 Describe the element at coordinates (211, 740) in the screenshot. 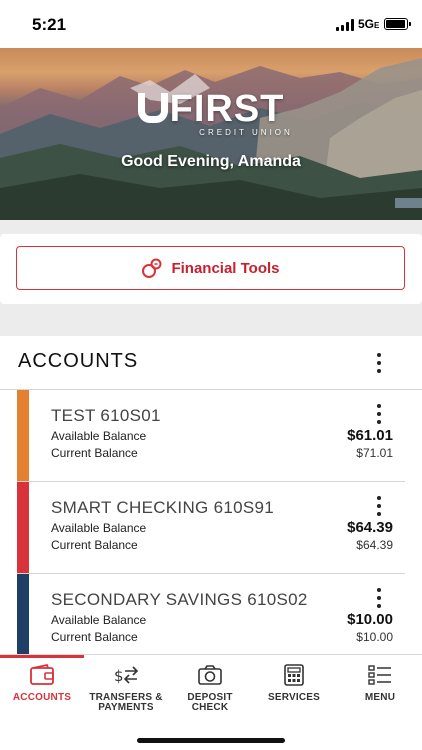

I see `home-indicator` at that location.